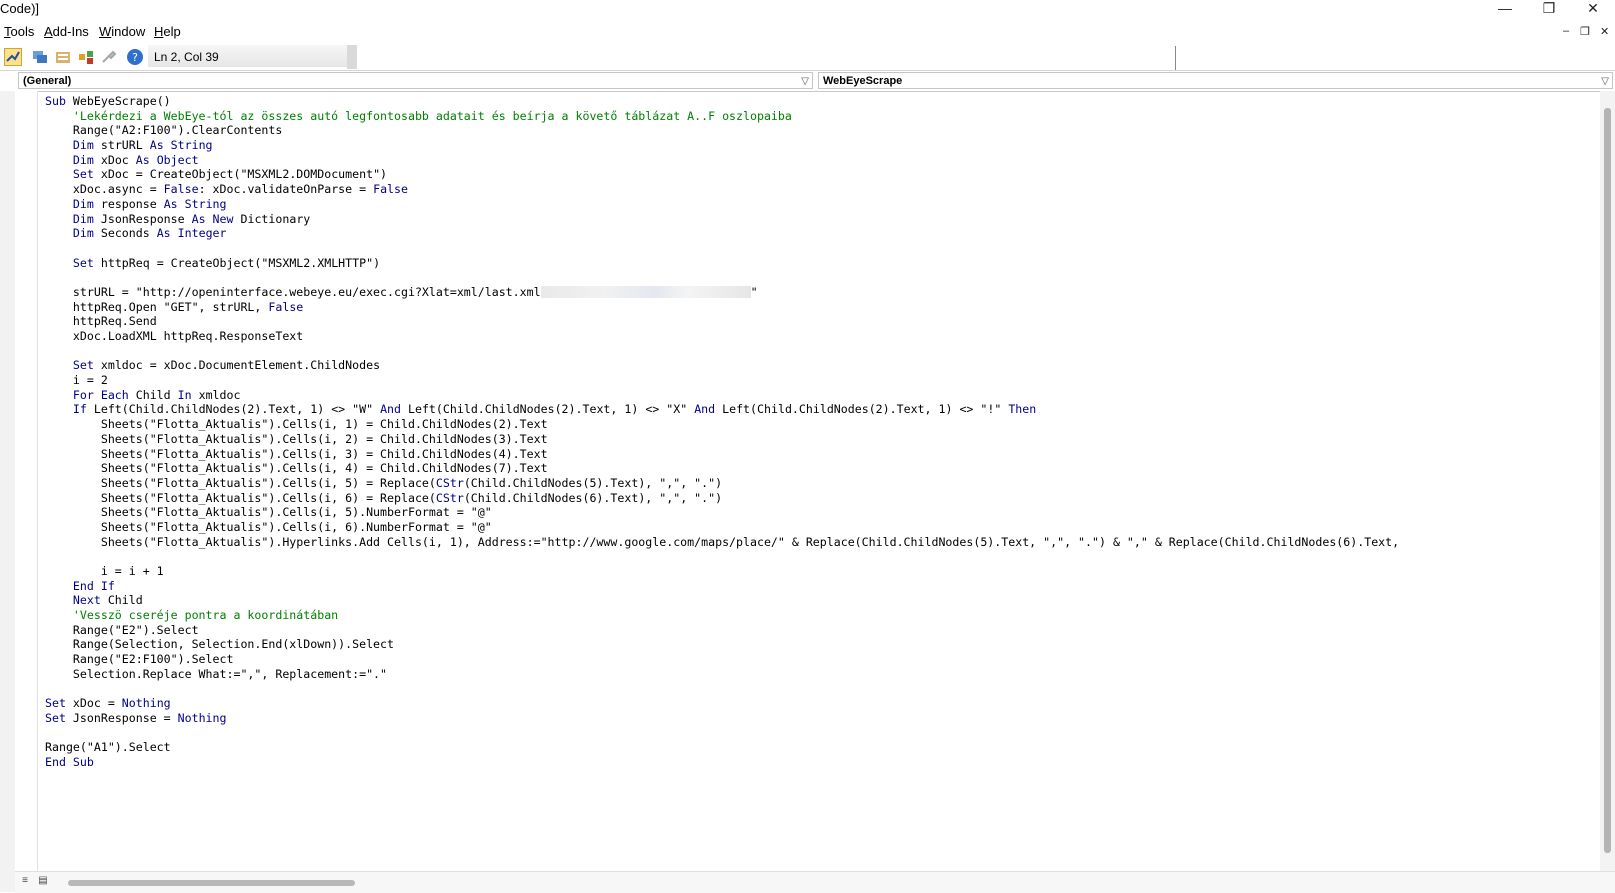 The height and width of the screenshot is (893, 1615). I want to click on code-line: For Each Child In xmldoc, so click(822, 395).